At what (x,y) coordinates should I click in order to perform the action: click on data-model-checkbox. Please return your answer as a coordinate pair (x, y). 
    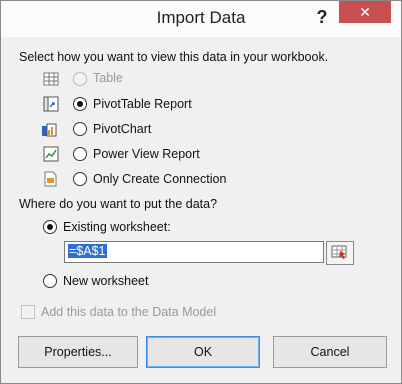
    Looking at the image, I should click on (28, 312).